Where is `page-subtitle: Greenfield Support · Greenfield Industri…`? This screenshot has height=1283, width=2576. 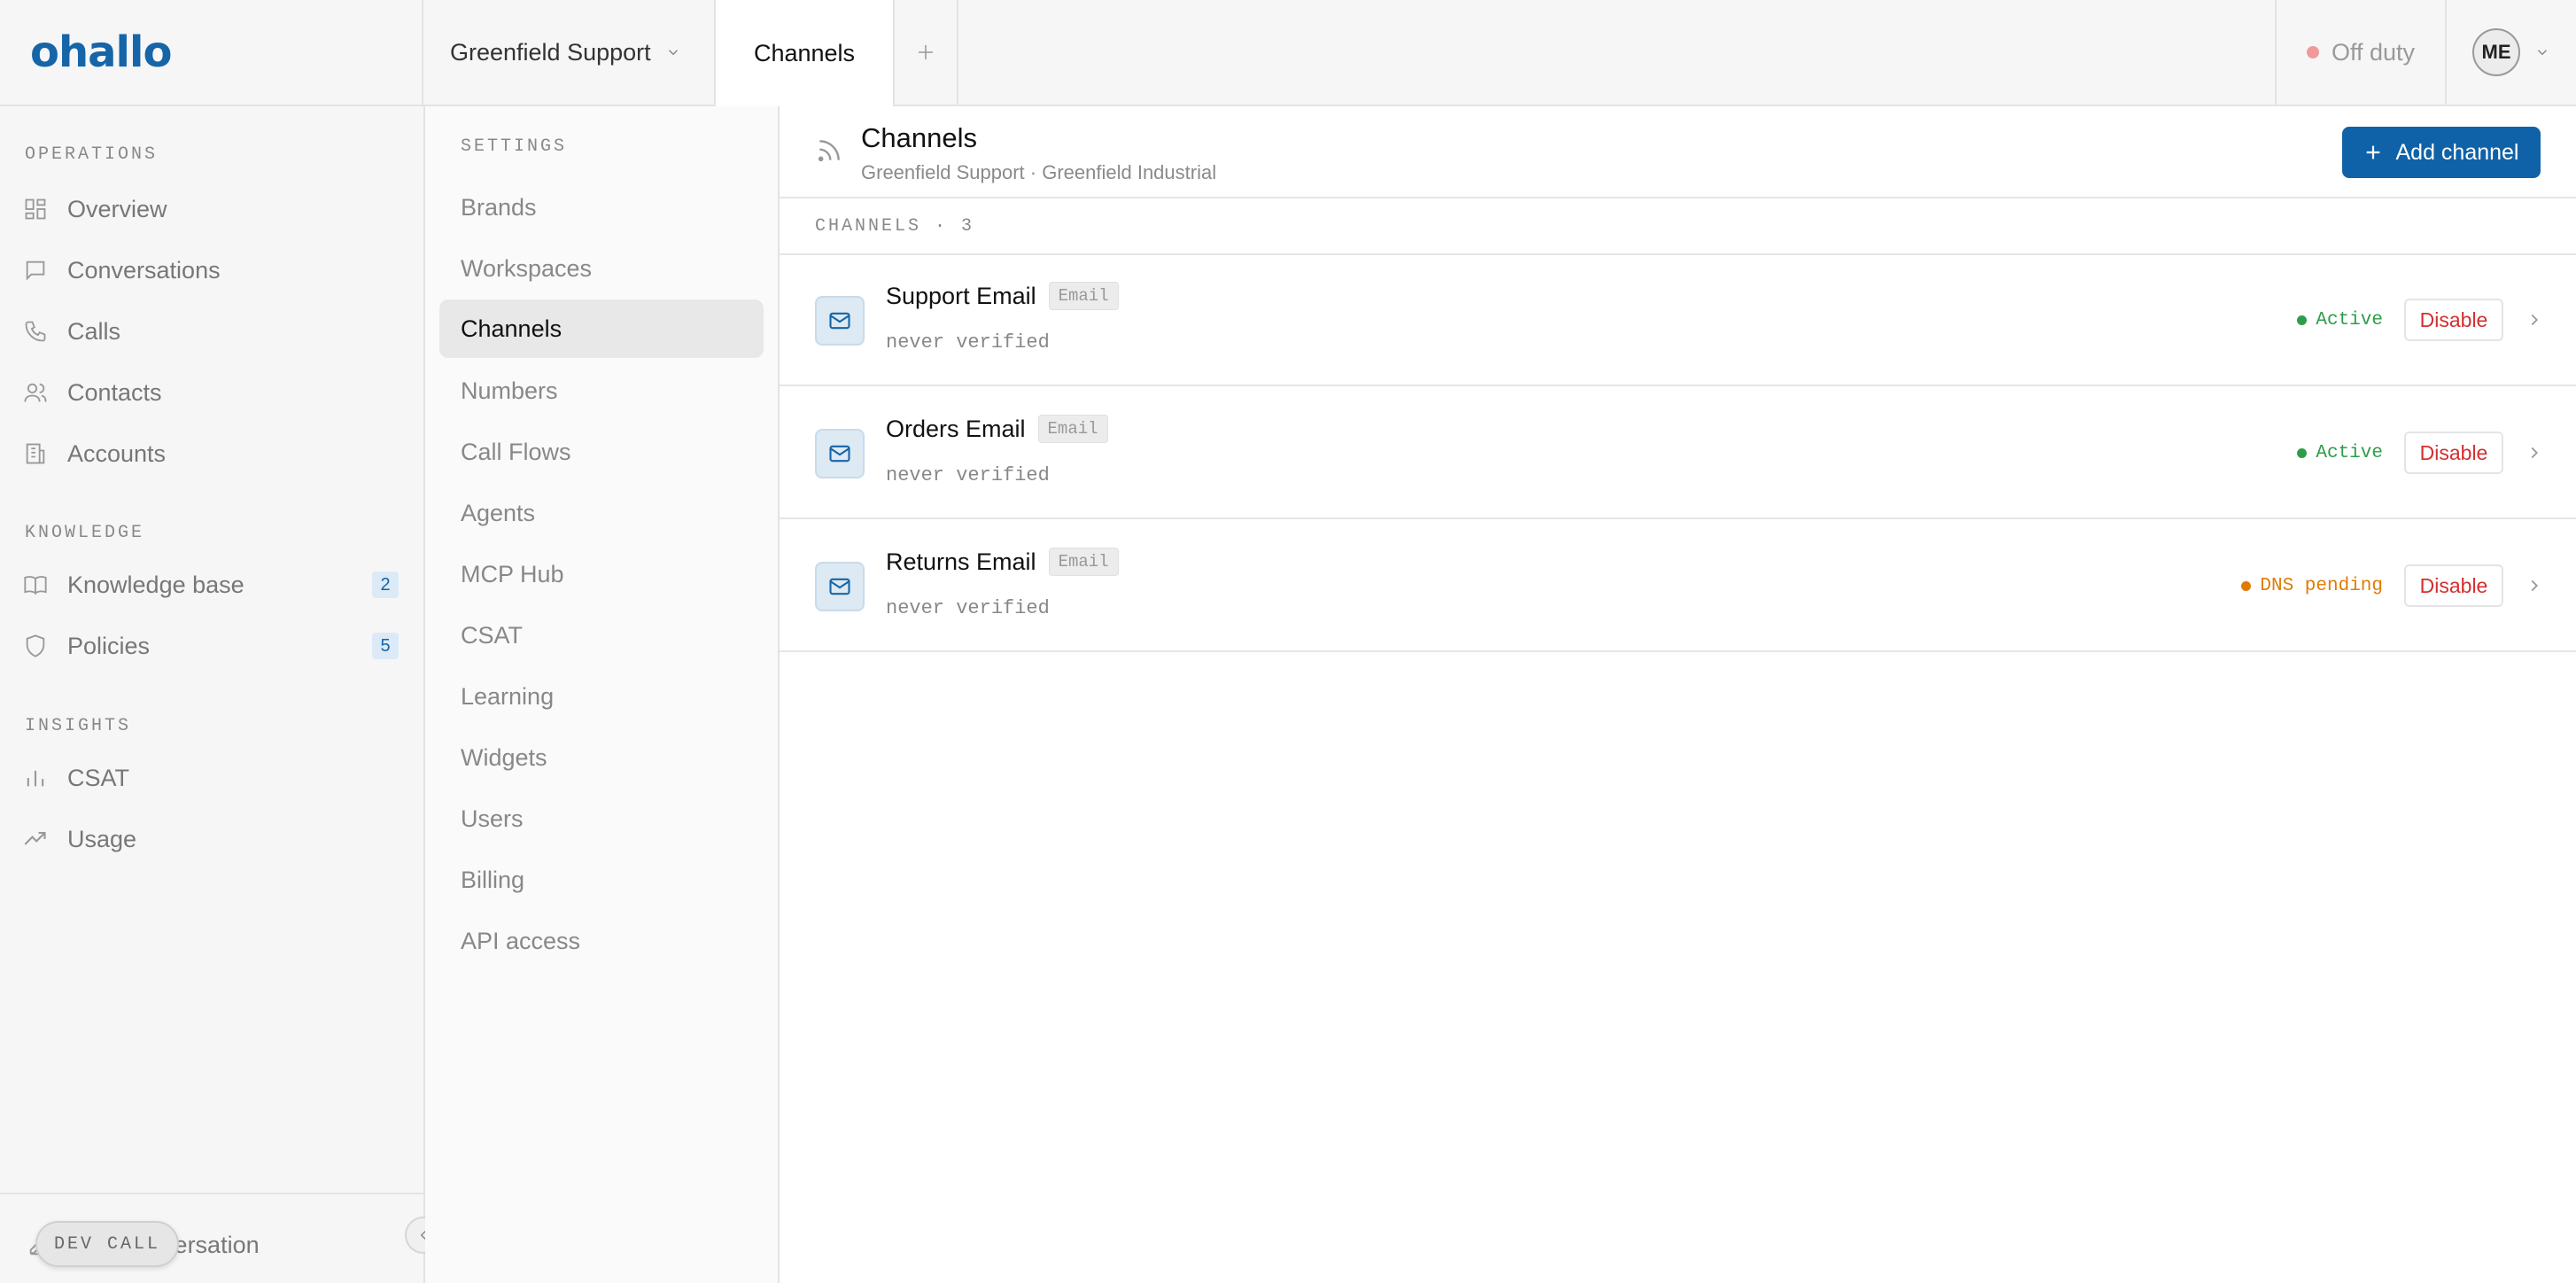 page-subtitle: Greenfield Support · Greenfield Industri… is located at coordinates (1039, 172).